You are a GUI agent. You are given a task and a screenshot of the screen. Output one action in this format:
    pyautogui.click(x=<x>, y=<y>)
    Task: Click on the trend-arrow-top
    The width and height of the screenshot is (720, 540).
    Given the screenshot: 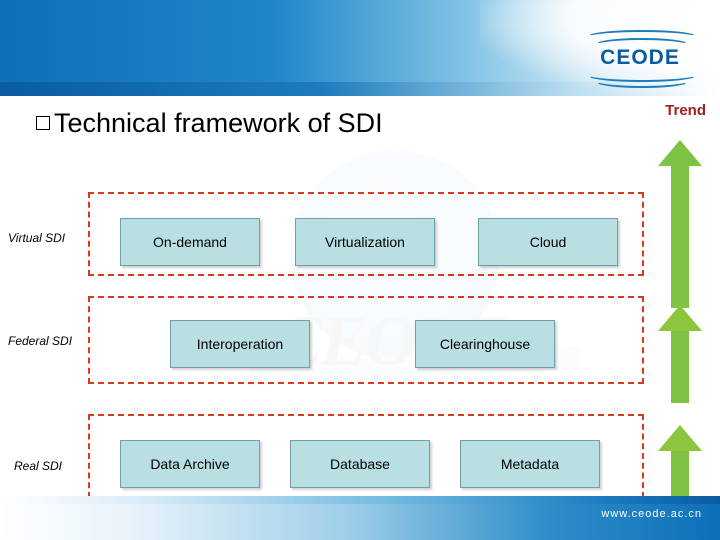 What is the action you would take?
    pyautogui.click(x=680, y=224)
    